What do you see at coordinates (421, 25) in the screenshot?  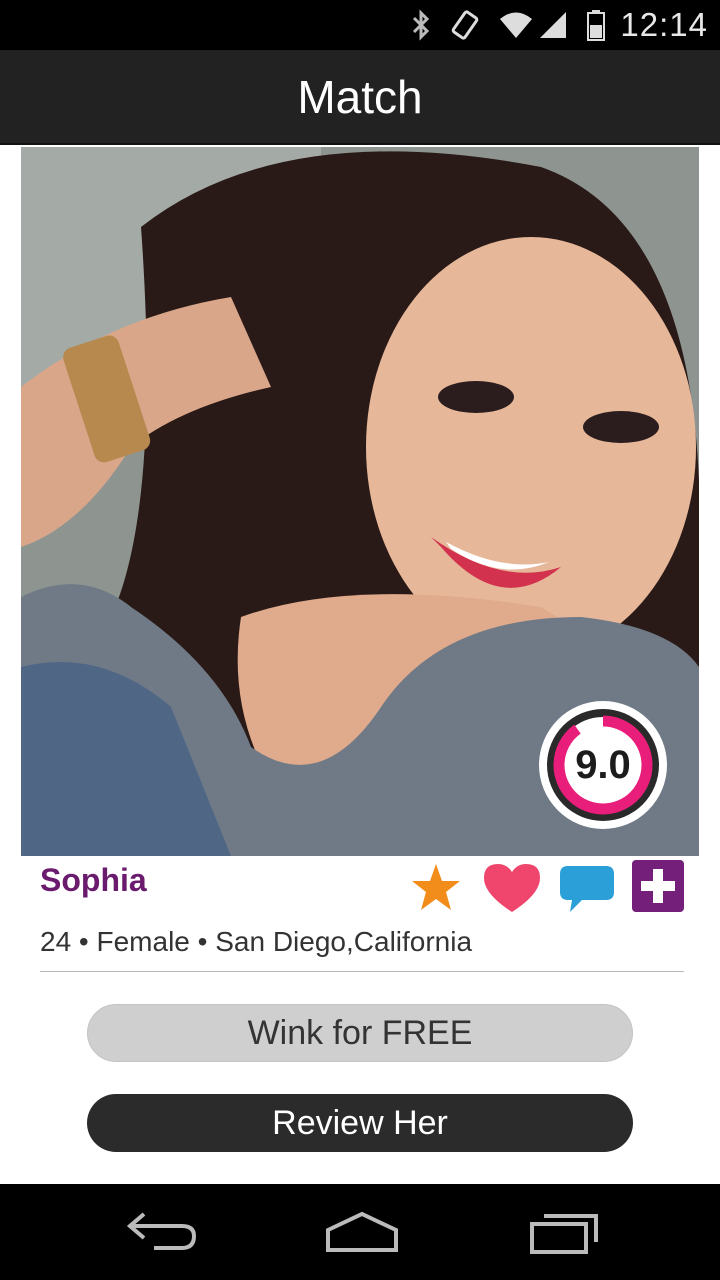 I see `bluetooth-icon` at bounding box center [421, 25].